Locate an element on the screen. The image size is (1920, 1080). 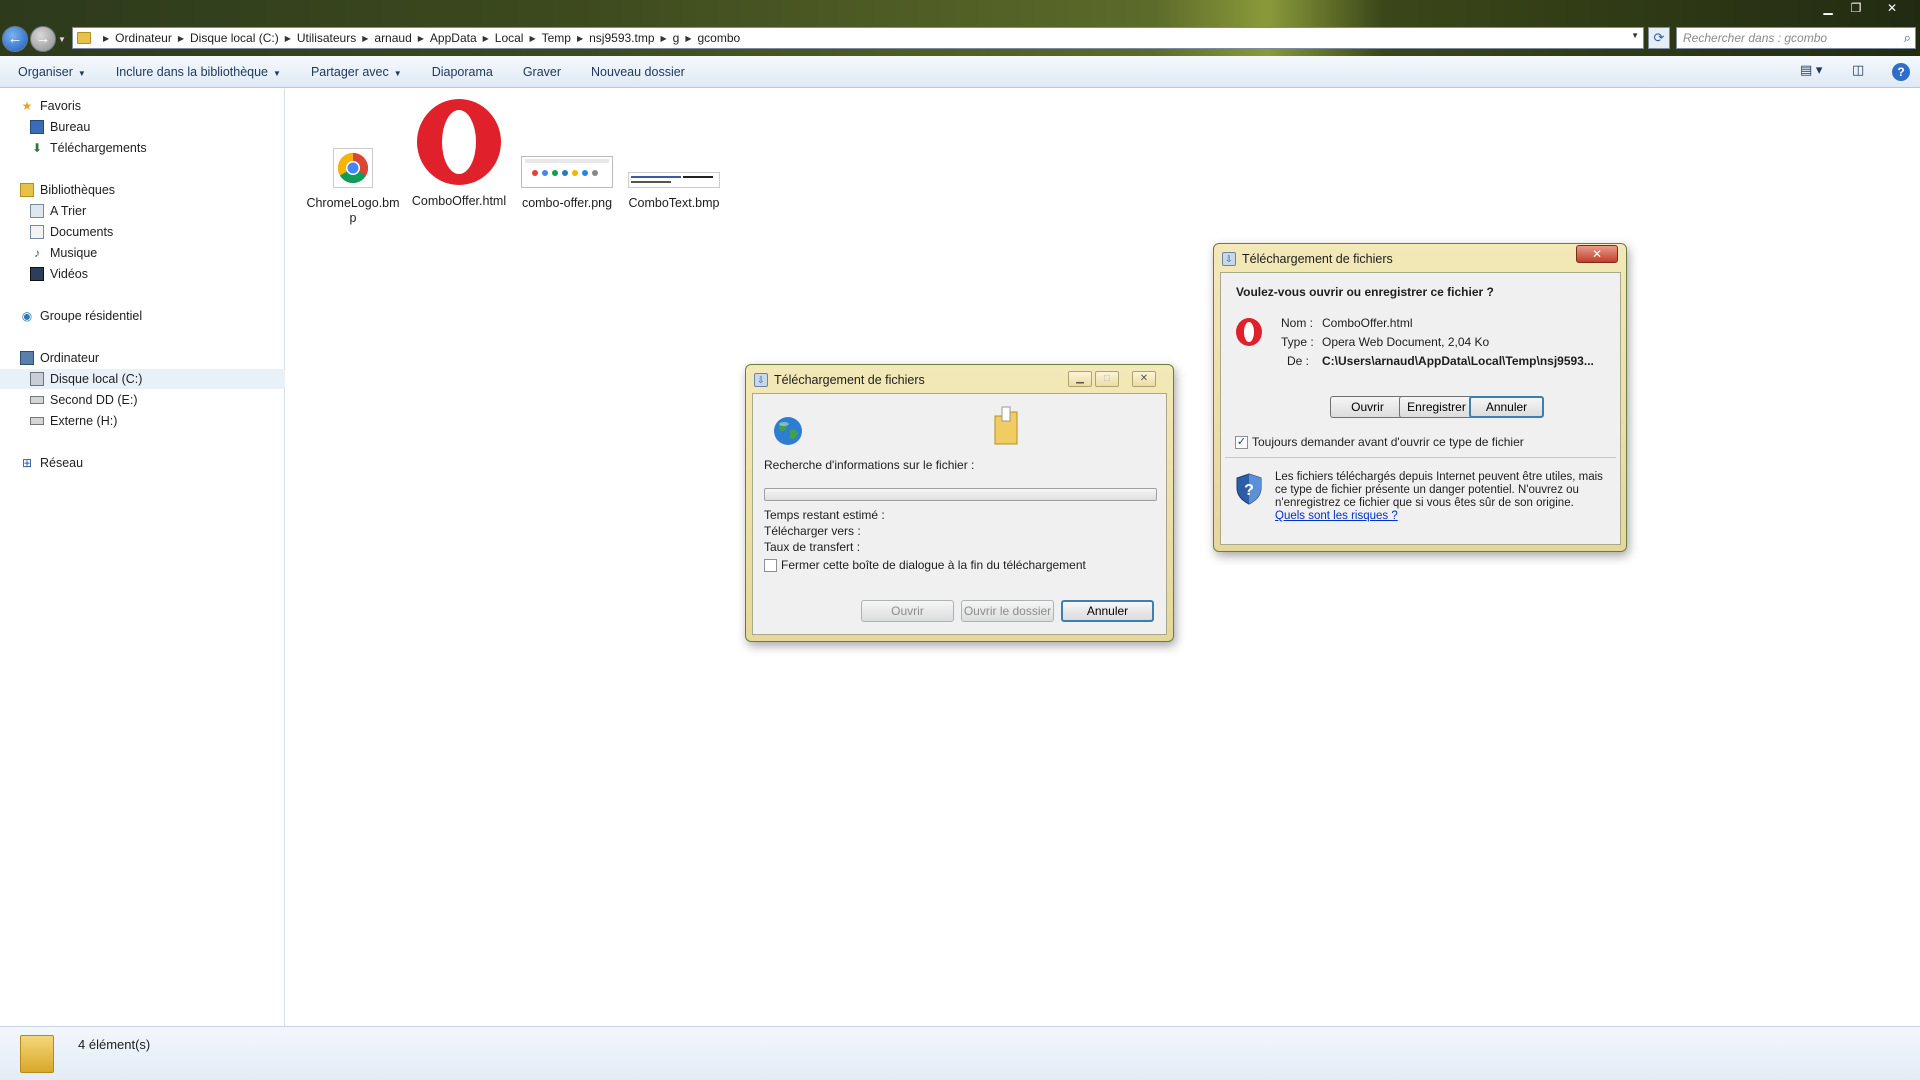
help-icon: ? is located at coordinates (1901, 72).